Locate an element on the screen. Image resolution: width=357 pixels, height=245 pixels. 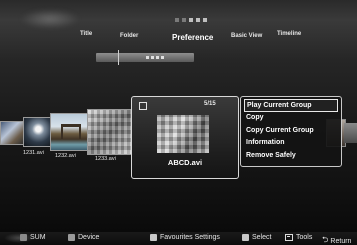
select-checkbox is located at coordinates (143, 106).